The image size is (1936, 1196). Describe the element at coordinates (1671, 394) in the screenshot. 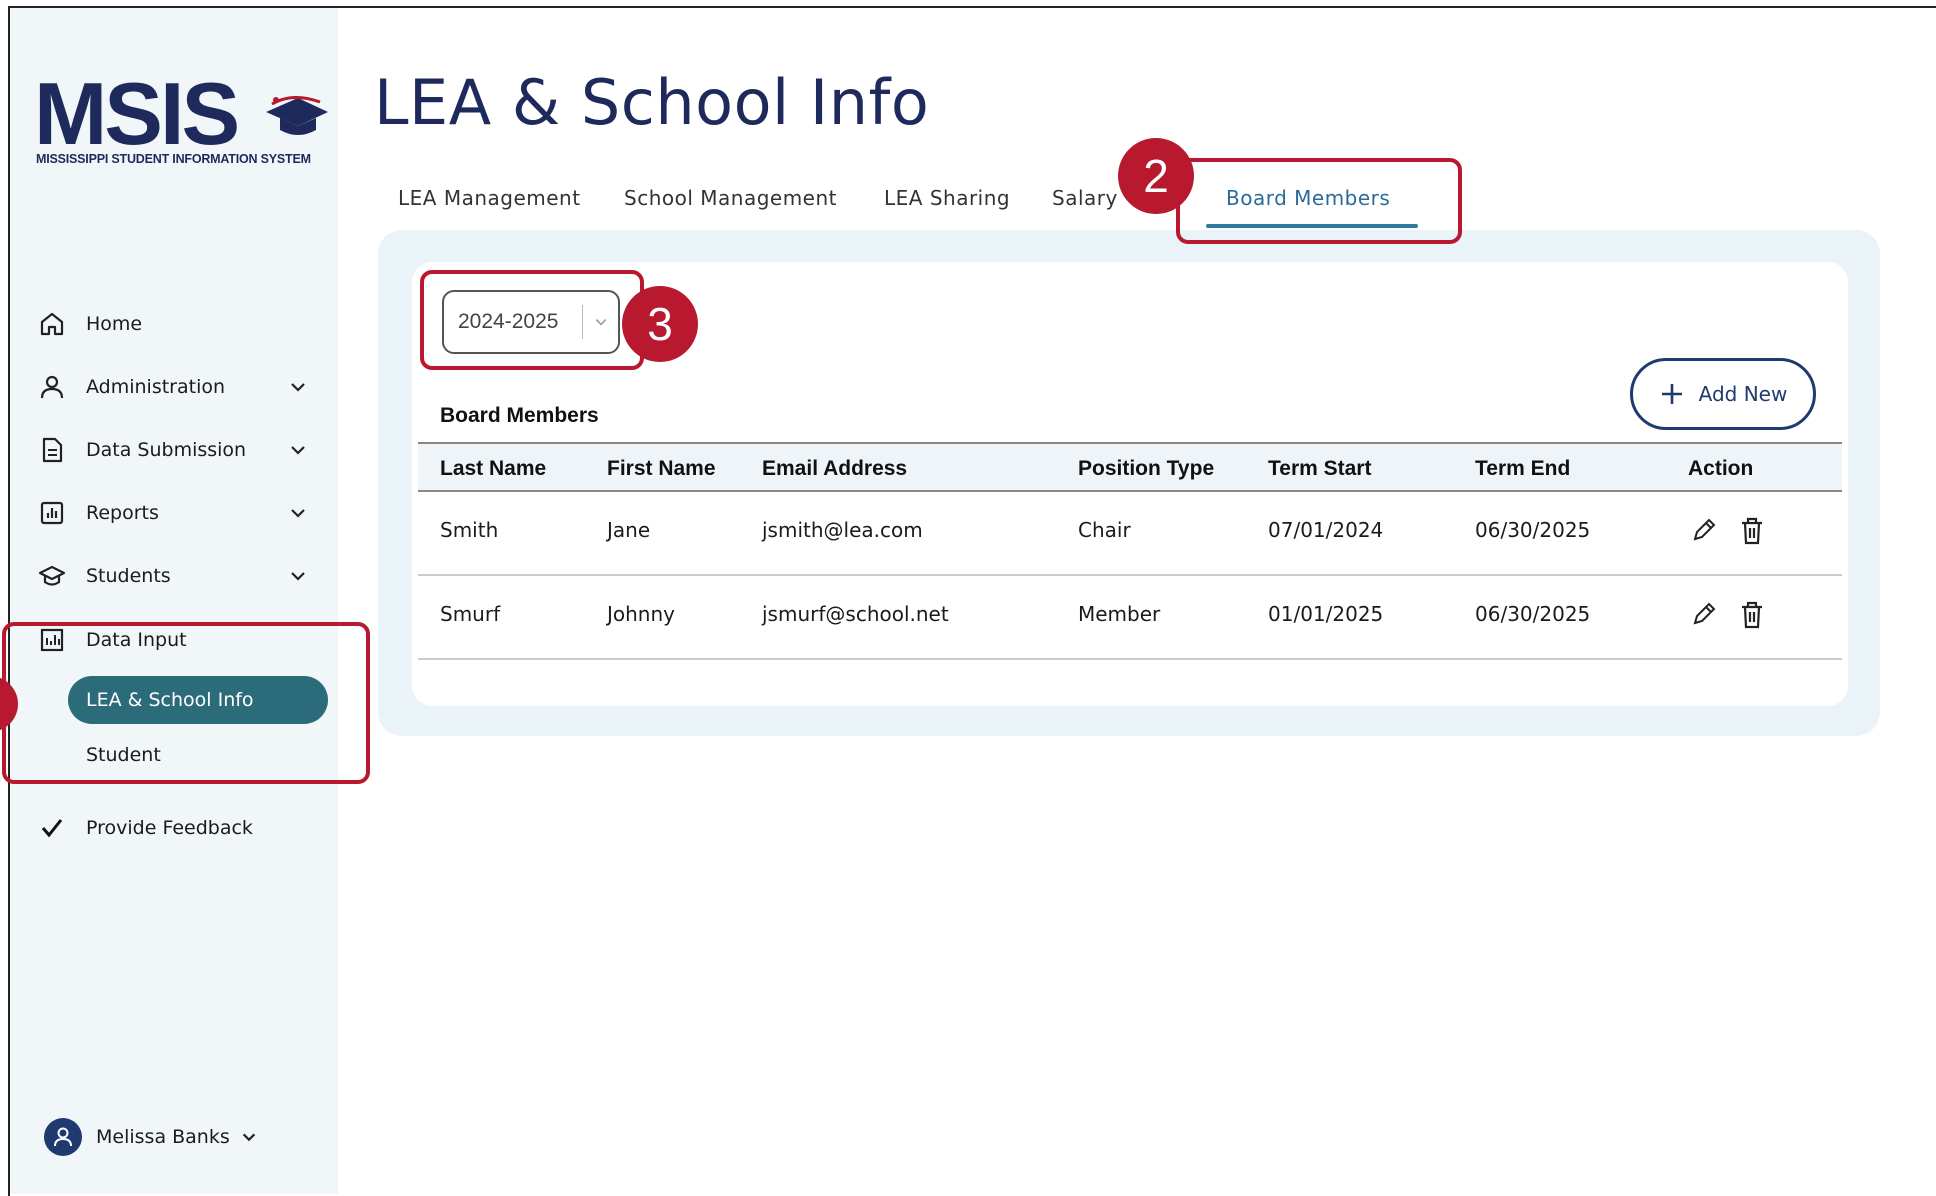

I see `plus-icon` at that location.